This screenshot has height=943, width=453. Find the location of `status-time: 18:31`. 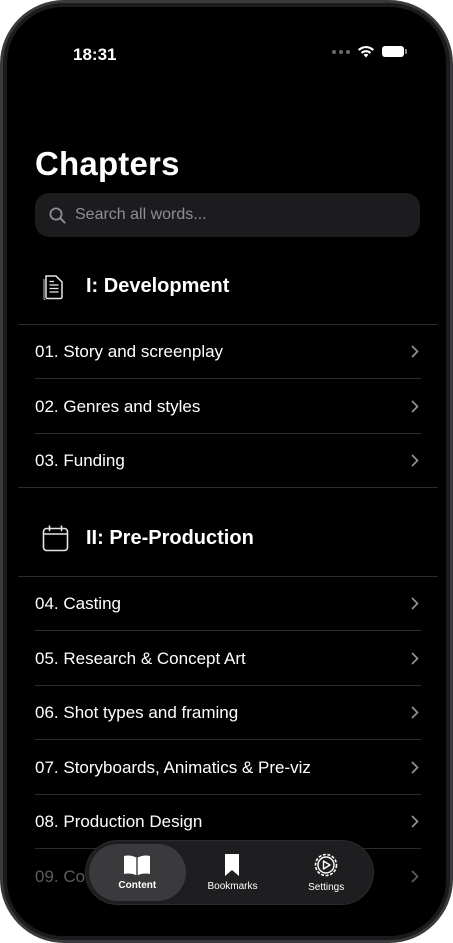

status-time: 18:31 is located at coordinates (95, 54).